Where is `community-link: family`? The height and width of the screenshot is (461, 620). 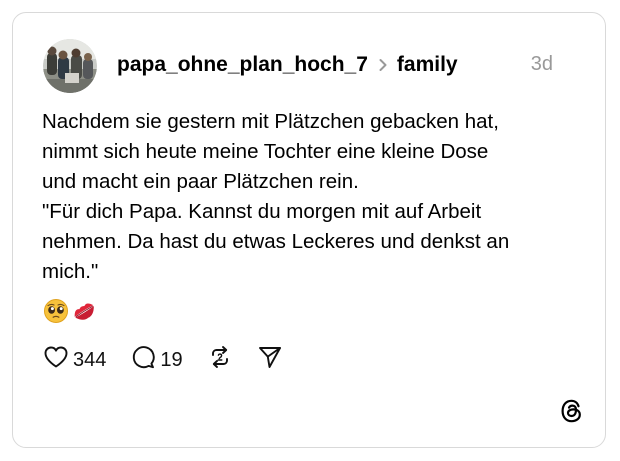
community-link: family is located at coordinates (427, 65).